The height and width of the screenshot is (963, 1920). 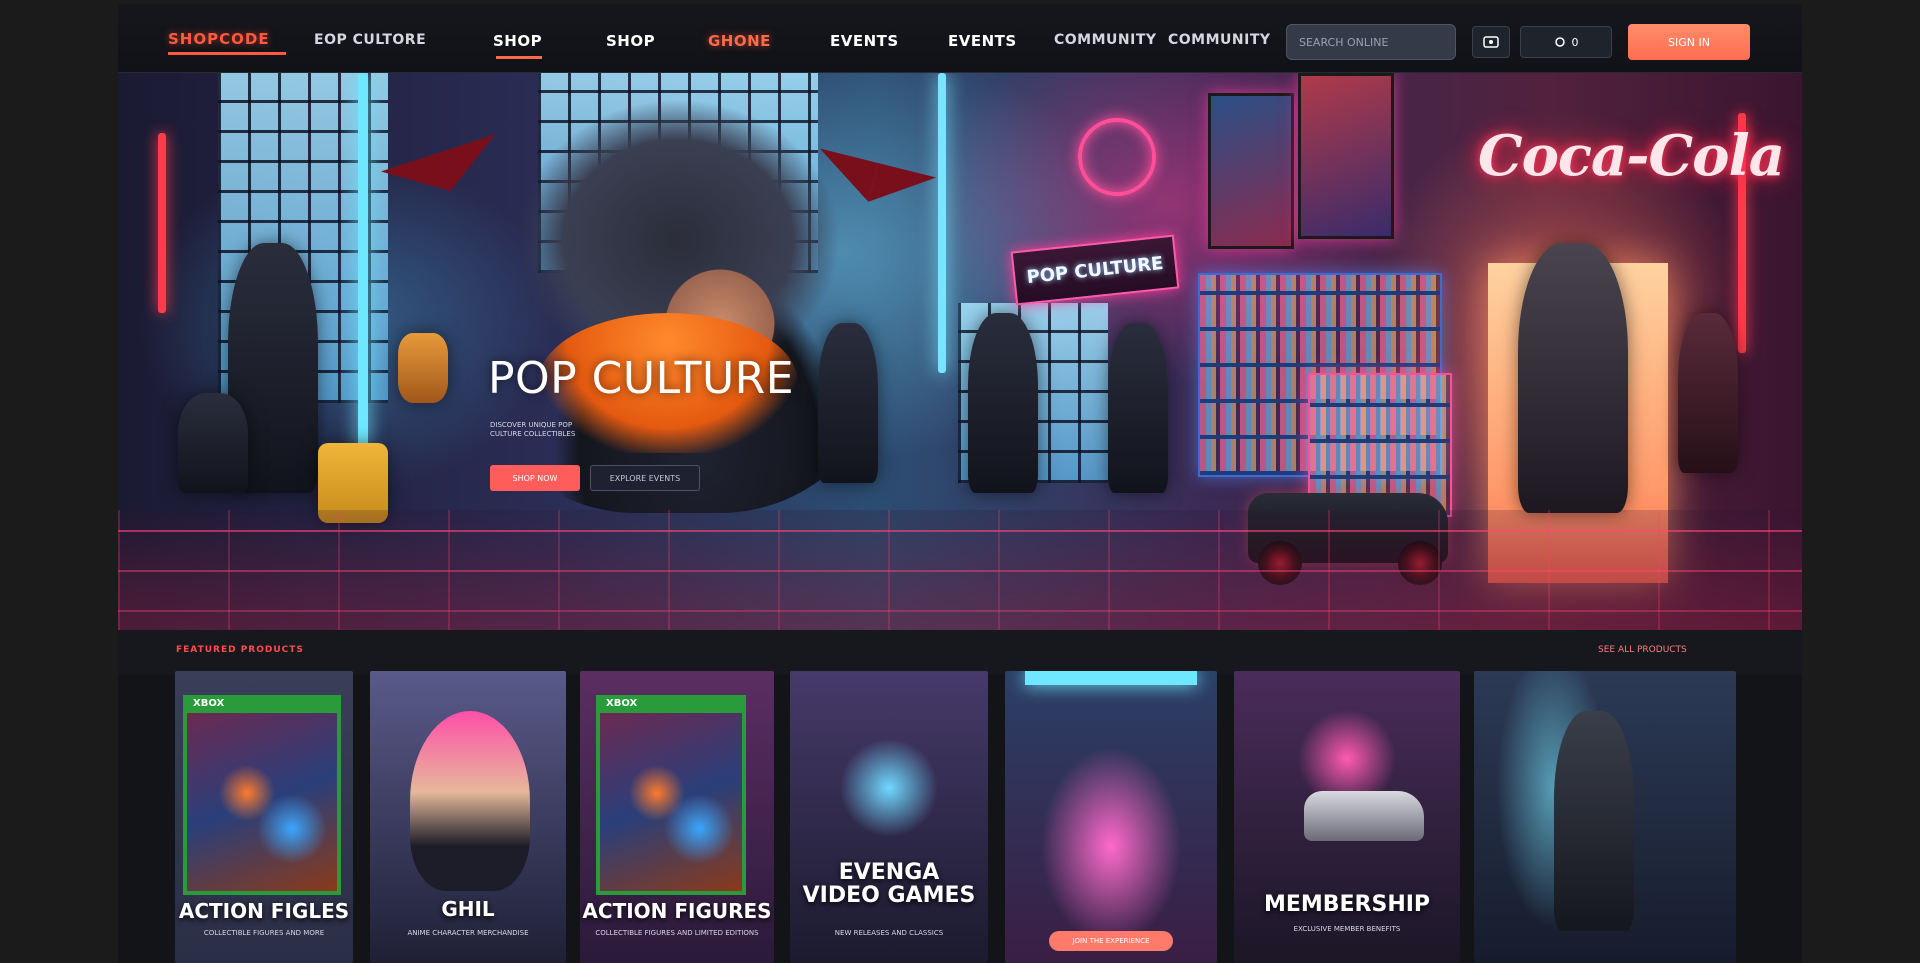 What do you see at coordinates (1095, 270) in the screenshot?
I see `store-sign: POP CULTURE` at bounding box center [1095, 270].